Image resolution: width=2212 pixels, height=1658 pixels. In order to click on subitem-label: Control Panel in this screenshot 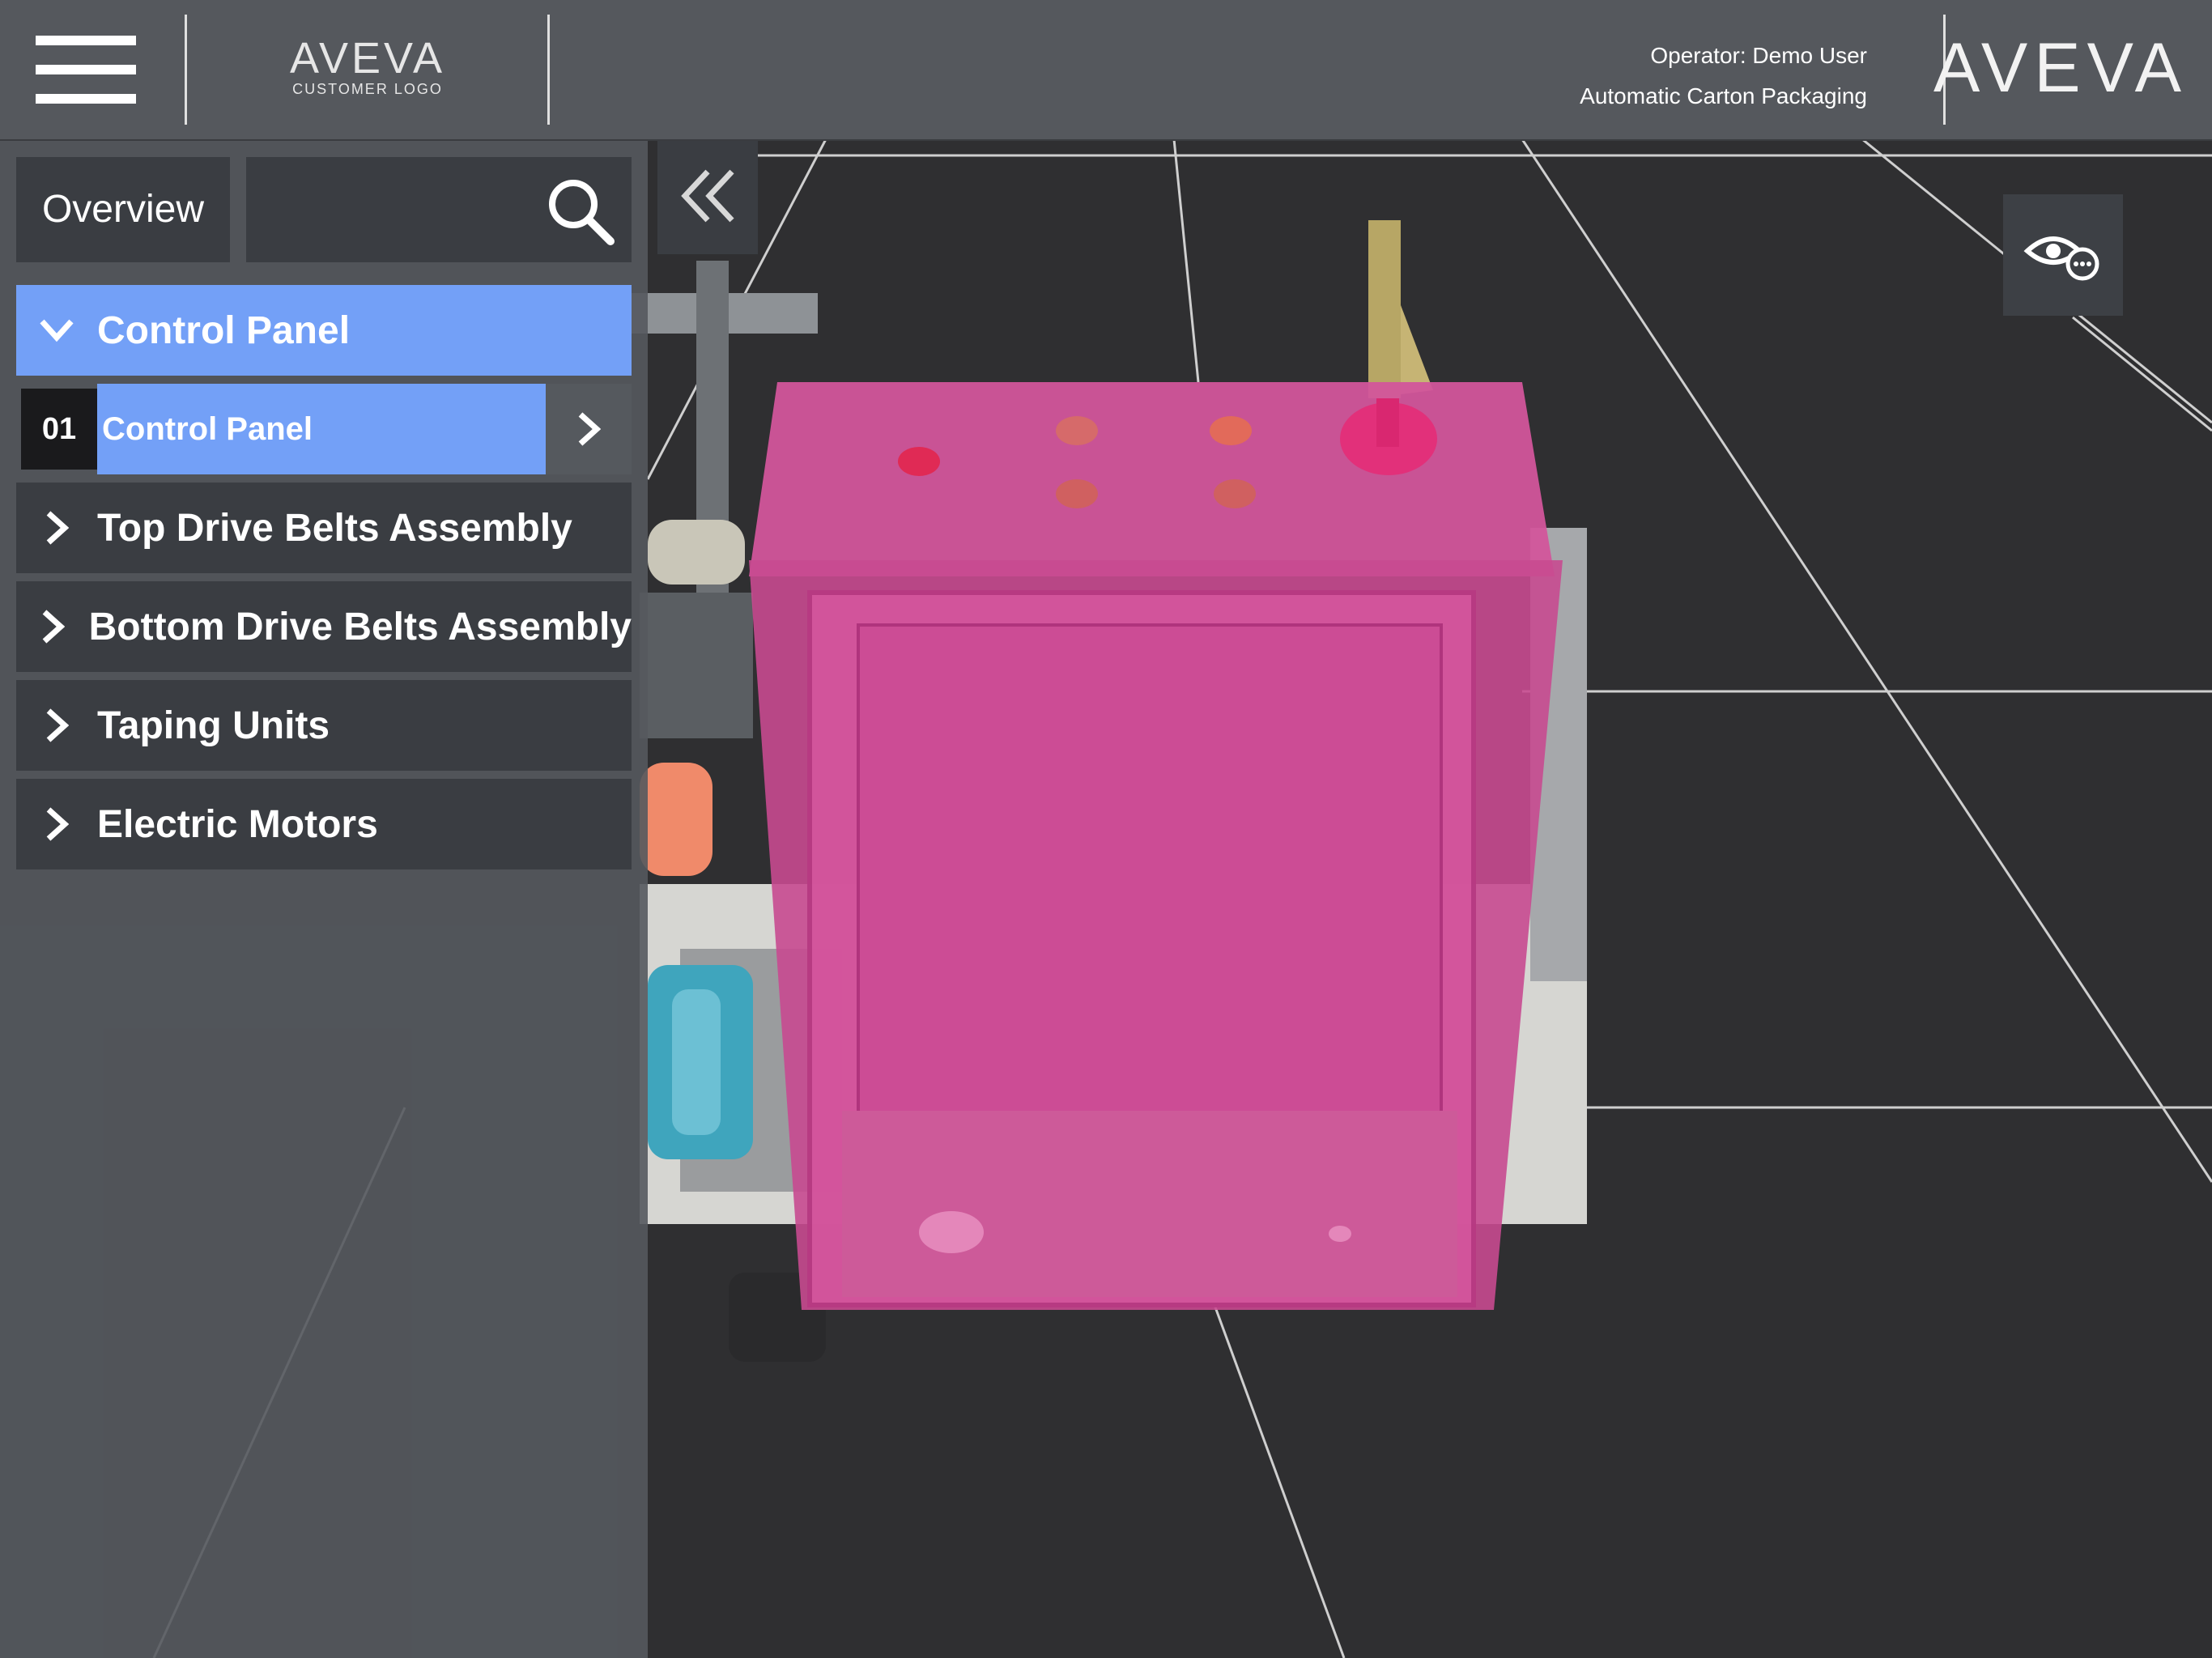, I will do `click(322, 429)`.